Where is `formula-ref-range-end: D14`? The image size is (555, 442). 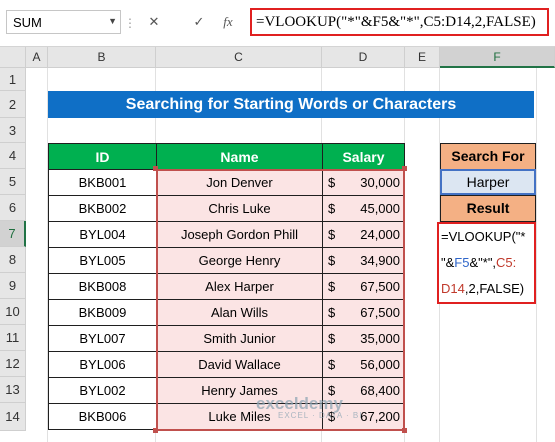
formula-ref-range-end: D14 is located at coordinates (453, 288).